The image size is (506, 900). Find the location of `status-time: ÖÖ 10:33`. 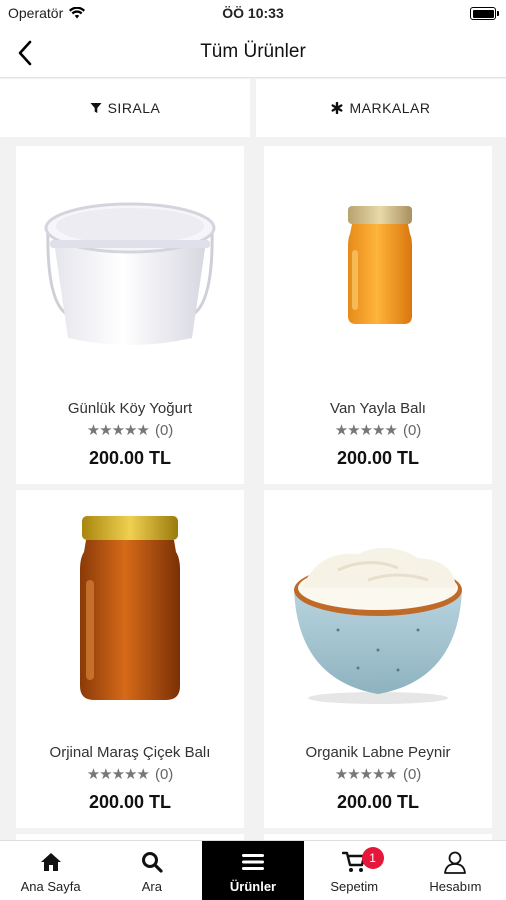

status-time: ÖÖ 10:33 is located at coordinates (253, 13).